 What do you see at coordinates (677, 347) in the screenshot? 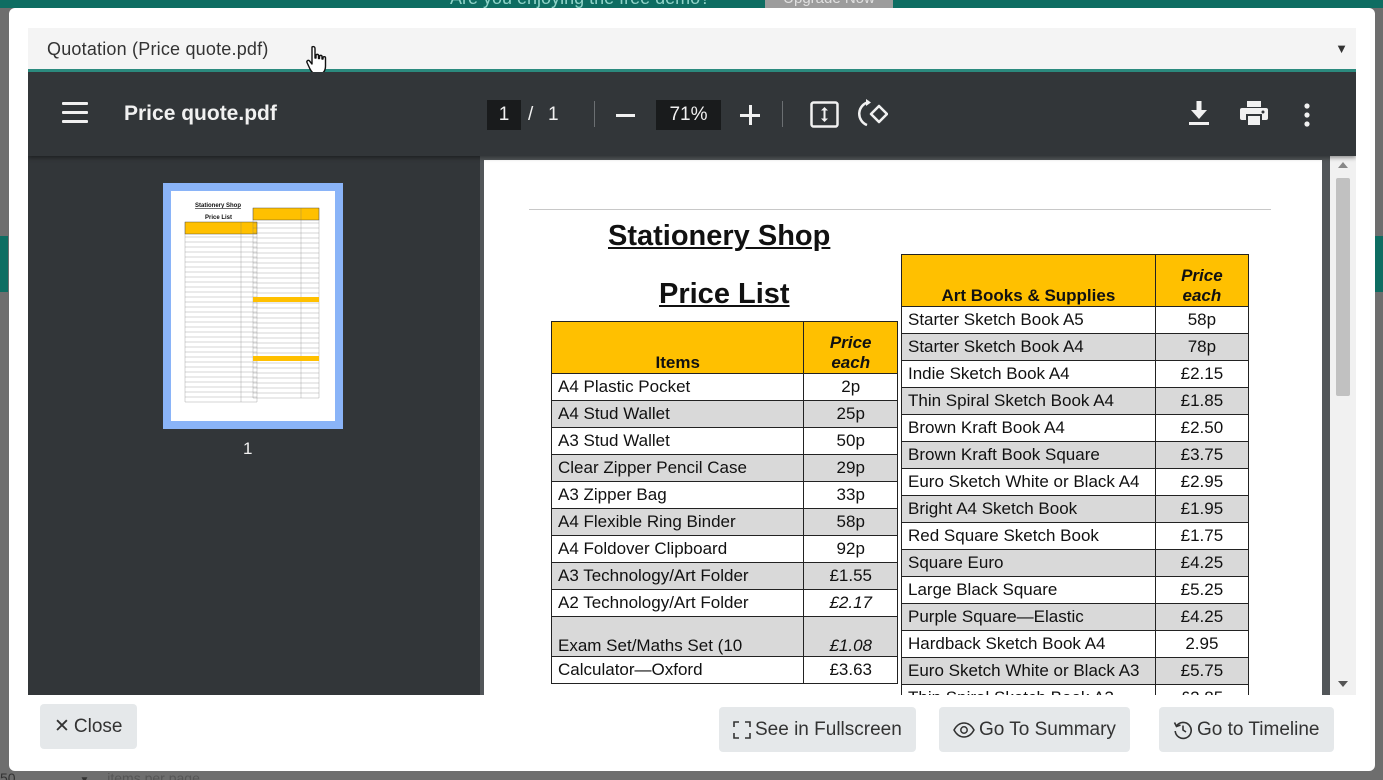
I see `items-column-header: Items` at bounding box center [677, 347].